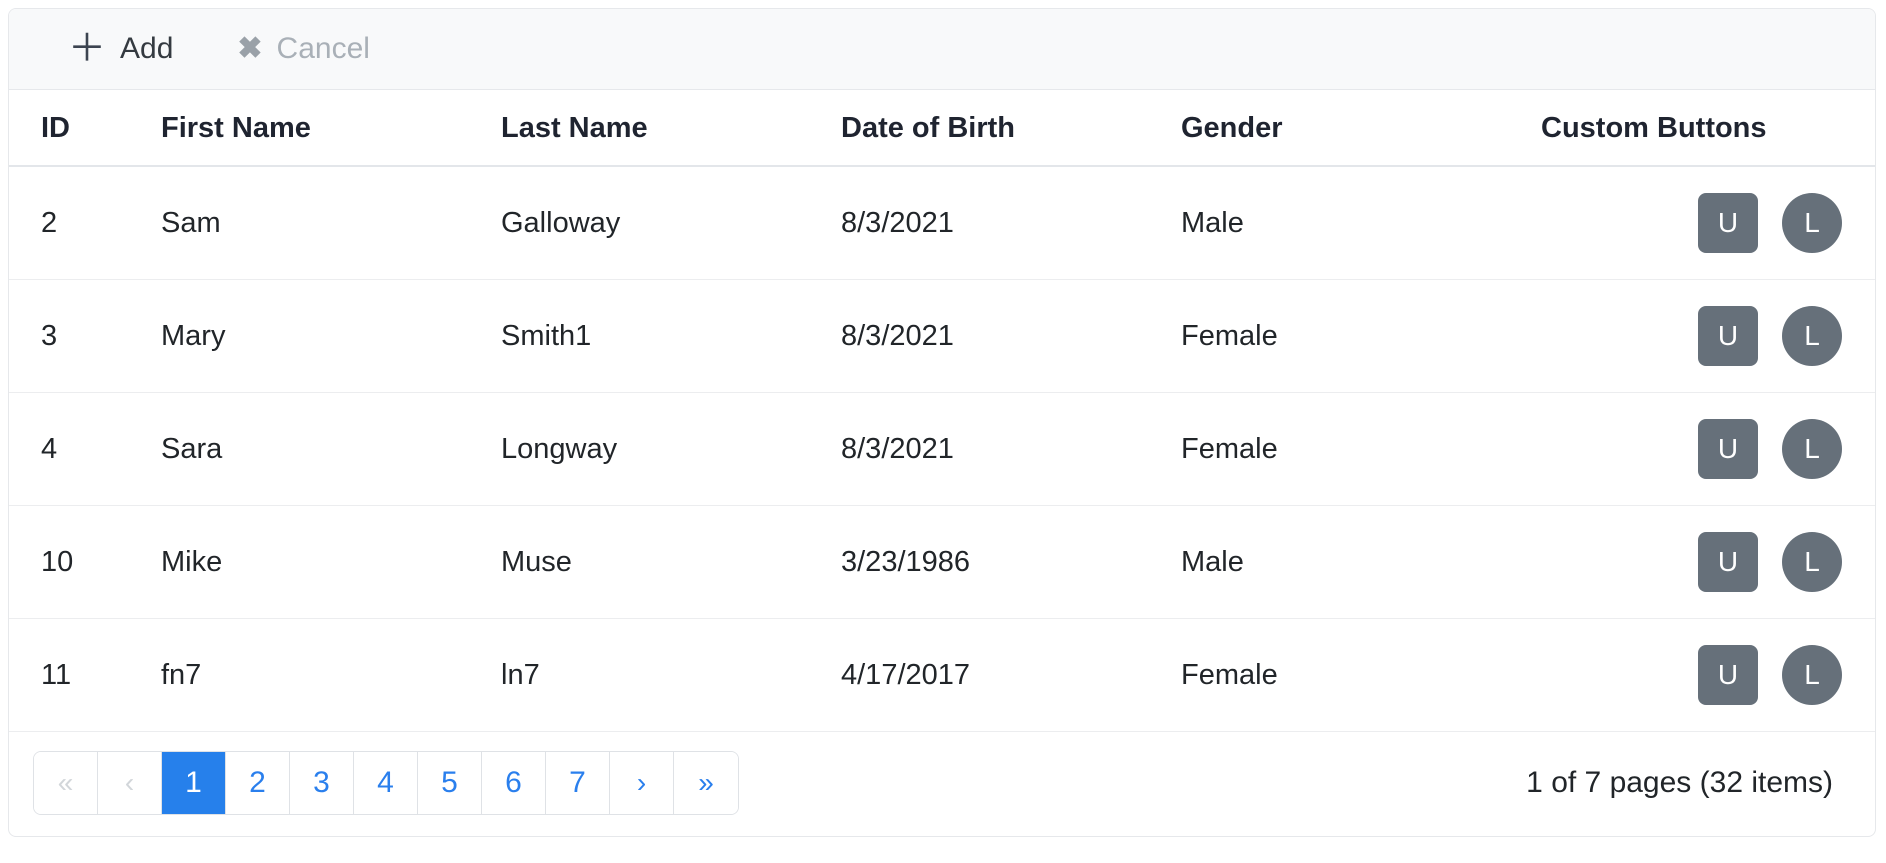 This screenshot has height=863, width=1886. Describe the element at coordinates (671, 128) in the screenshot. I see `column-header-last-name: Last Name` at that location.